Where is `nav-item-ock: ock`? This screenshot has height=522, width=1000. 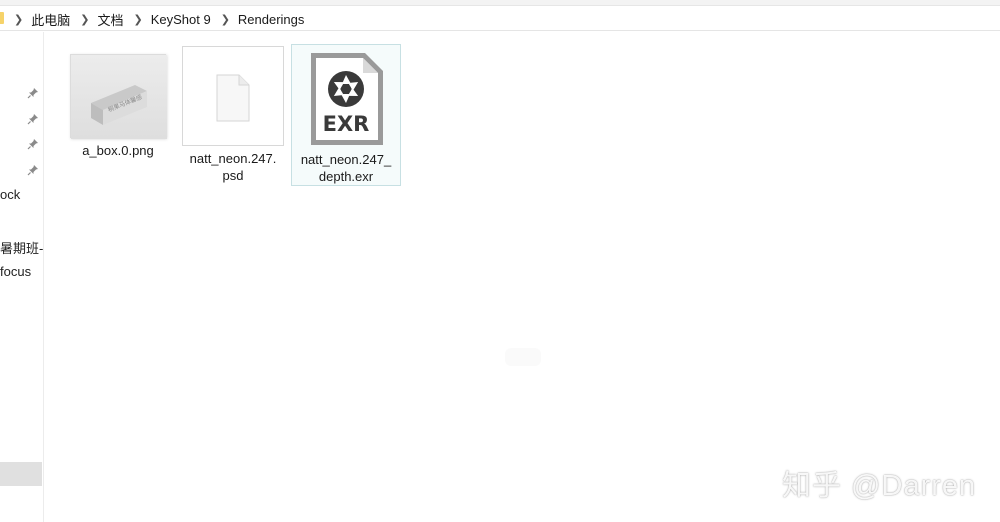 nav-item-ock: ock is located at coordinates (10, 194).